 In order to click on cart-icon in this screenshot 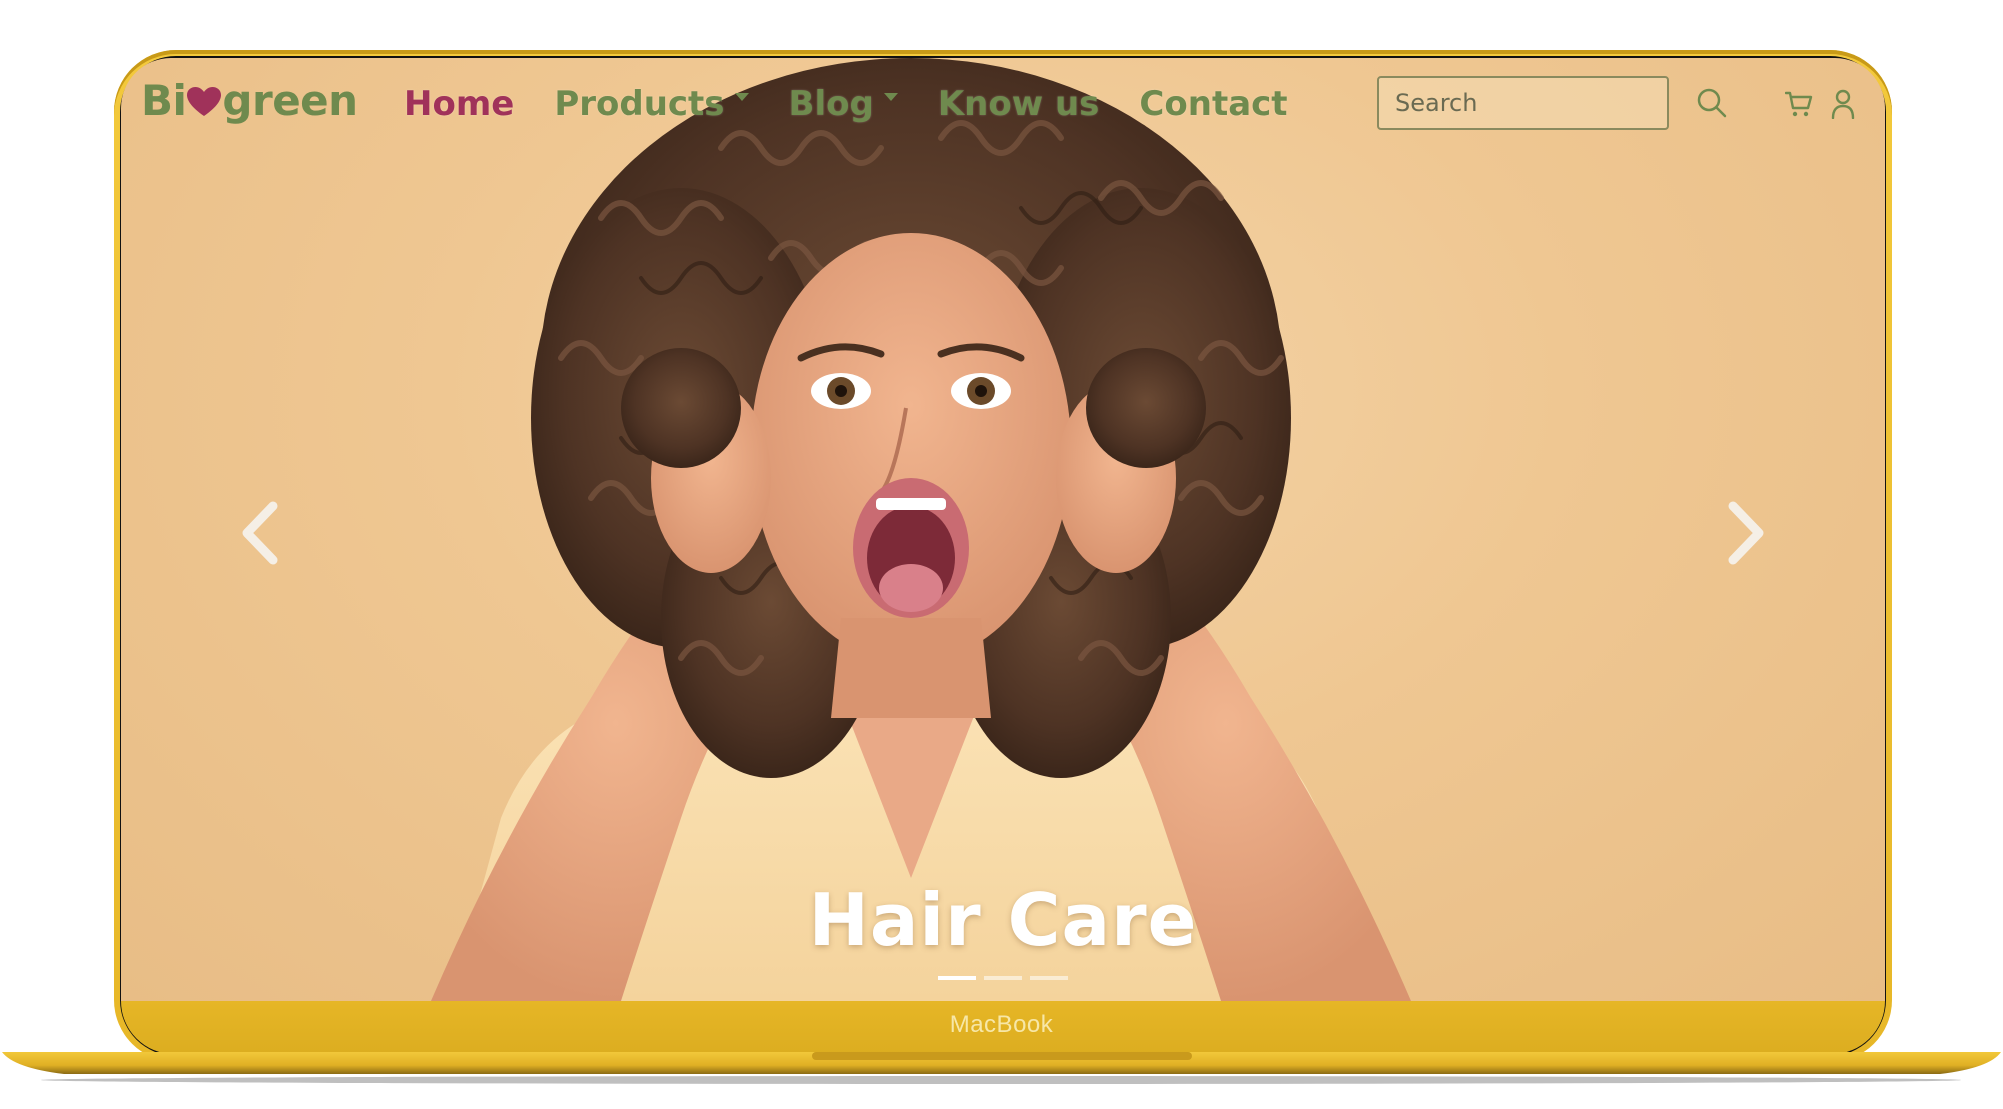, I will do `click(1799, 104)`.